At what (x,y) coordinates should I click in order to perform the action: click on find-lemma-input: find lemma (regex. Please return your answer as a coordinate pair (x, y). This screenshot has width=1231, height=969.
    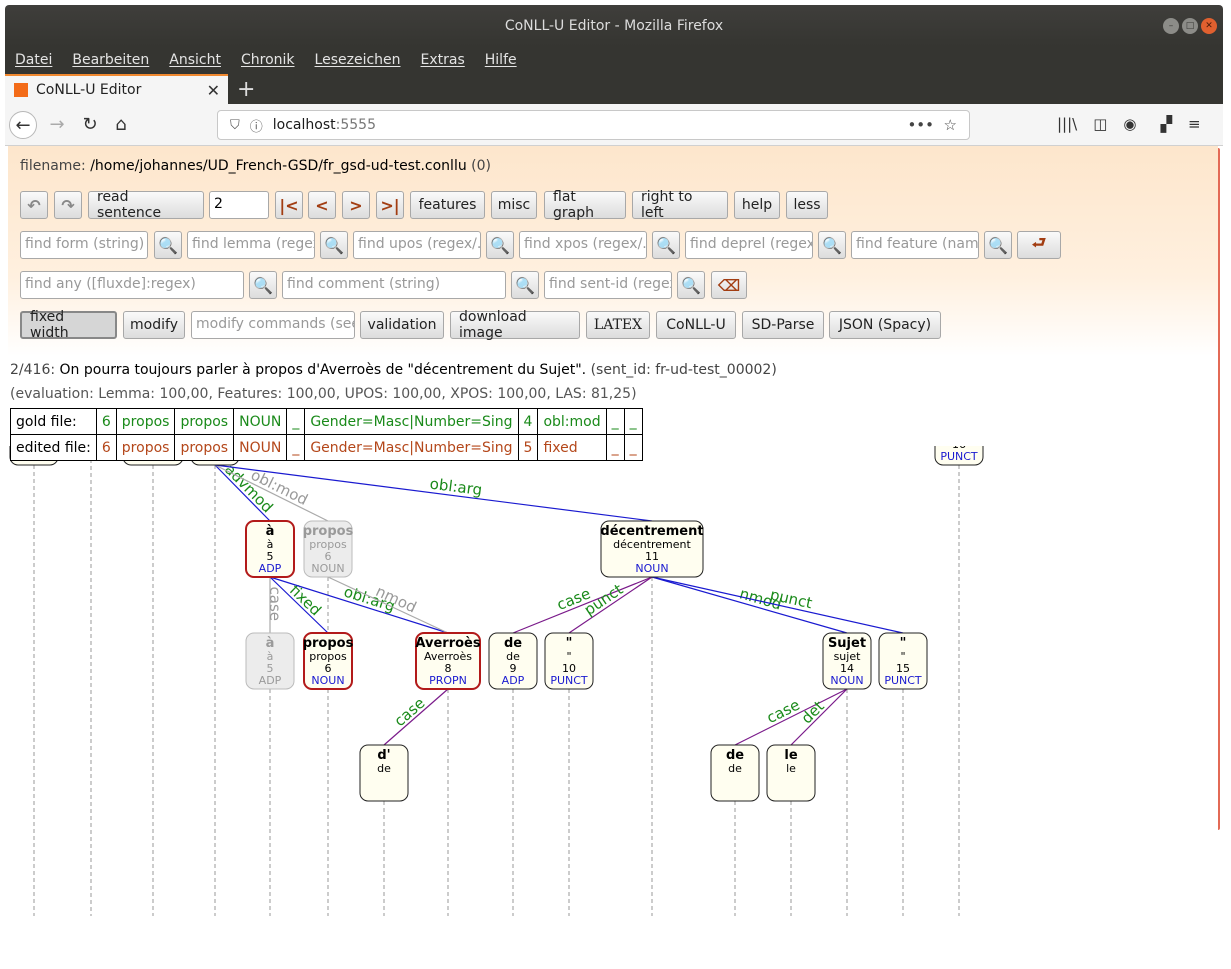
    Looking at the image, I should click on (251, 245).